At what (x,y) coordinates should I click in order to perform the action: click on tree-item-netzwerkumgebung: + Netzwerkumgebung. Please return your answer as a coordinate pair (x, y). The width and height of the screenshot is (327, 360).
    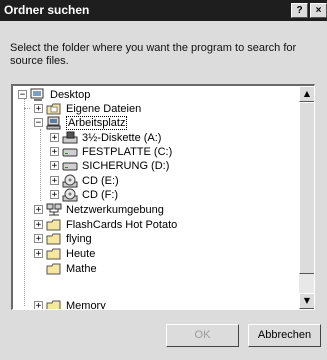
    Looking at the image, I should click on (99, 209).